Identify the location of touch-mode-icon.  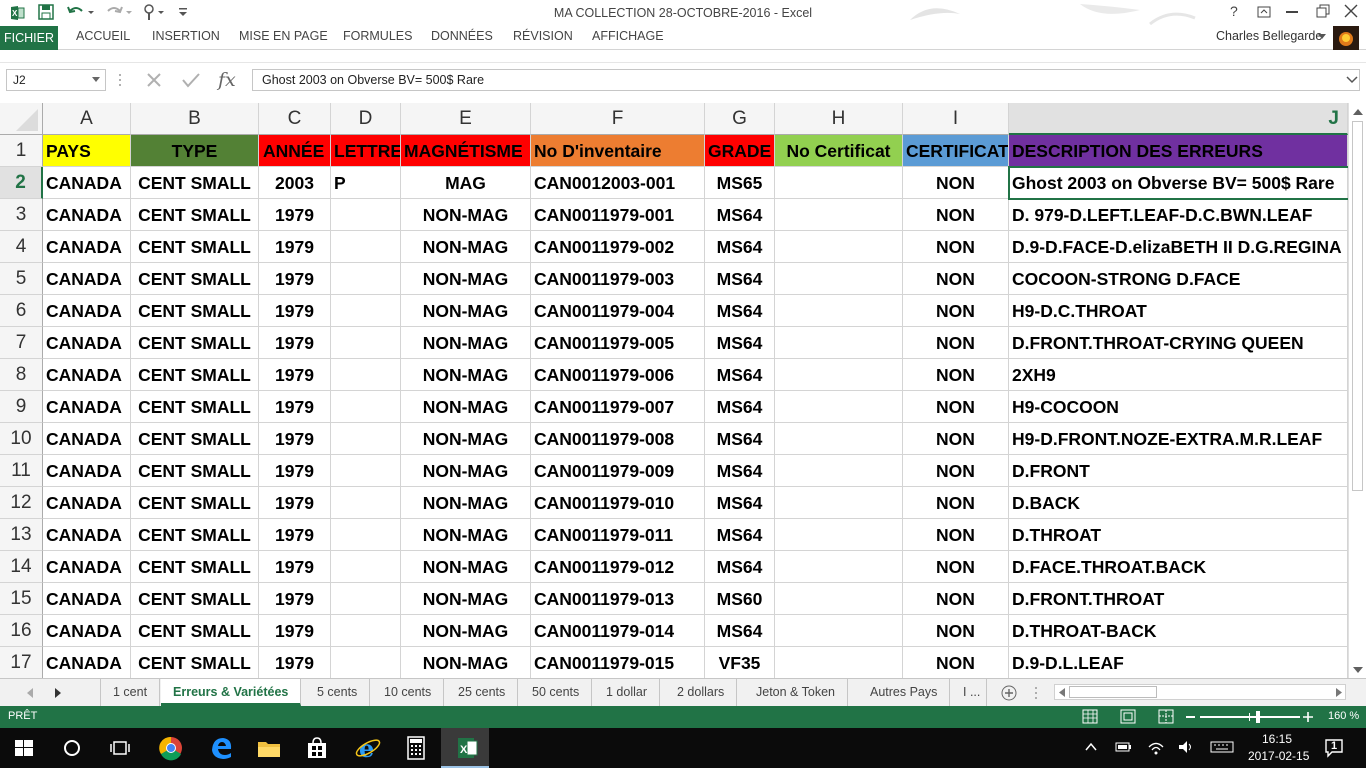
(154, 12).